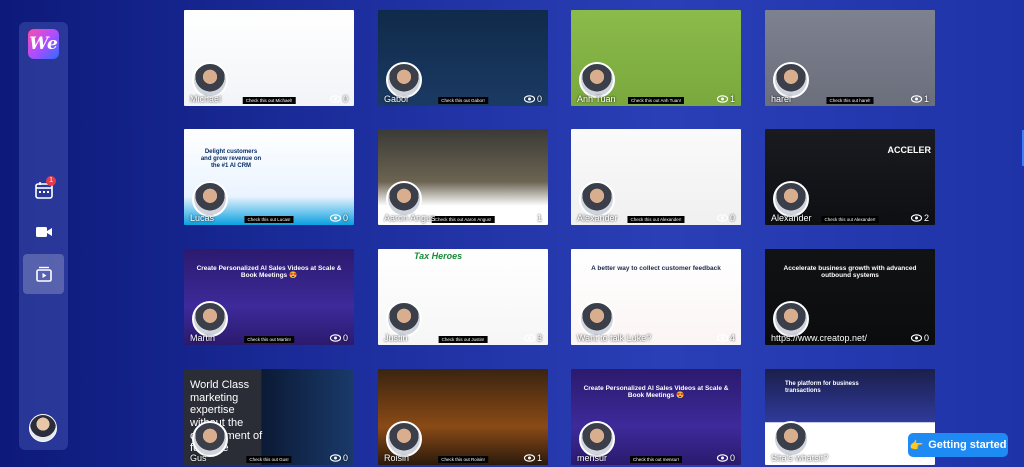 The width and height of the screenshot is (1024, 467). I want to click on prospect-name: https://www.creatop.net/, so click(819, 338).